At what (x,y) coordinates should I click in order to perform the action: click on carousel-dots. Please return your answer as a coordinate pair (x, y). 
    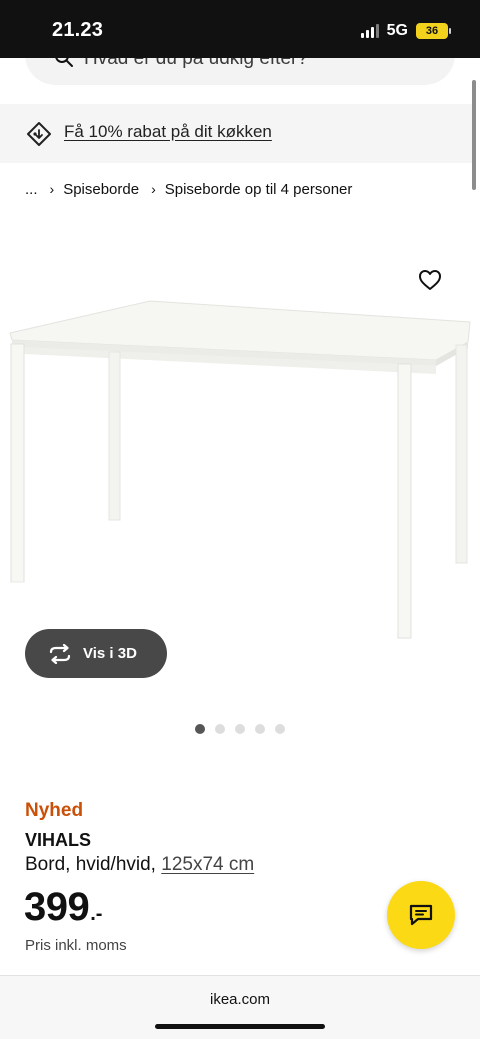
    Looking at the image, I should click on (240, 729).